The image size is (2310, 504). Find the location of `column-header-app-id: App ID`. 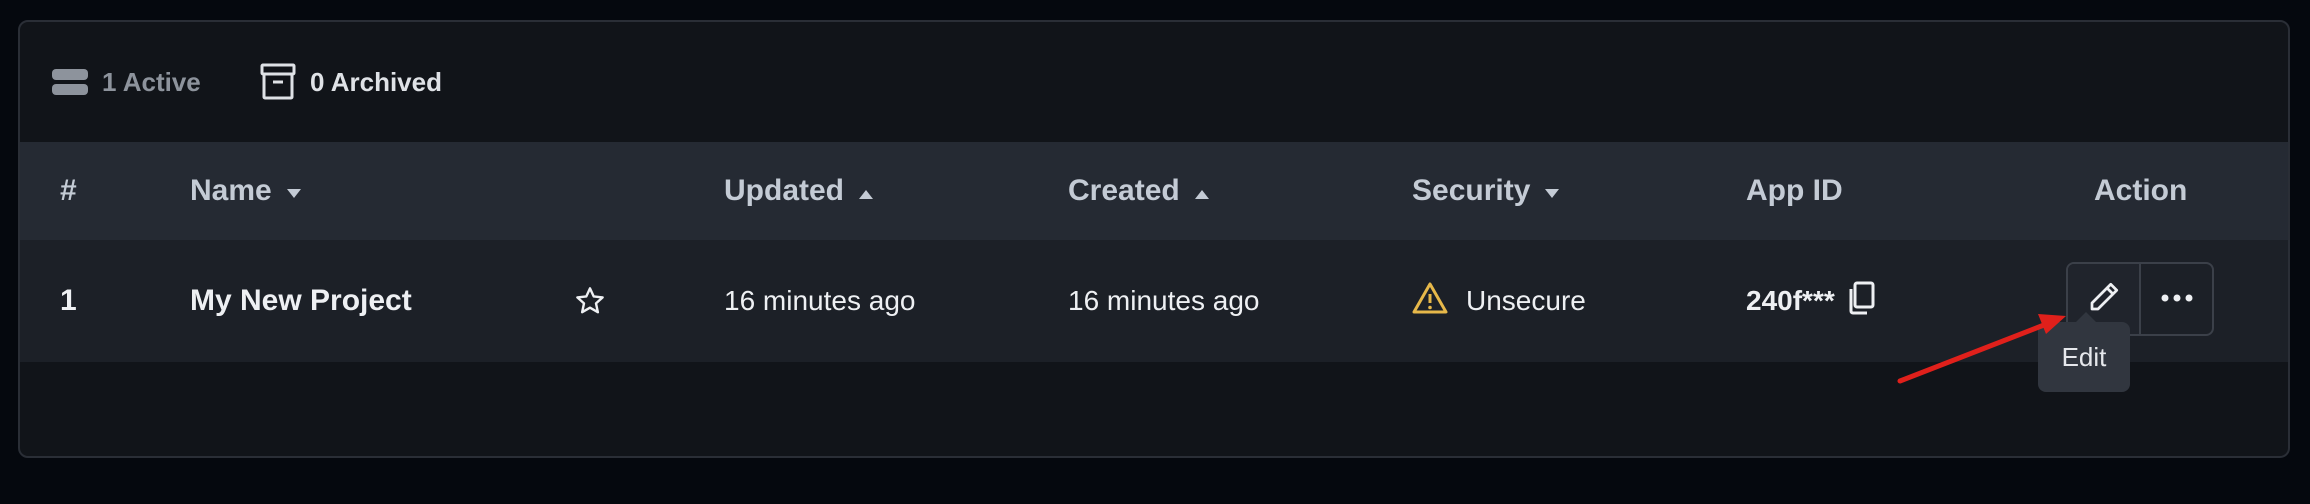

column-header-app-id: App ID is located at coordinates (1794, 191).